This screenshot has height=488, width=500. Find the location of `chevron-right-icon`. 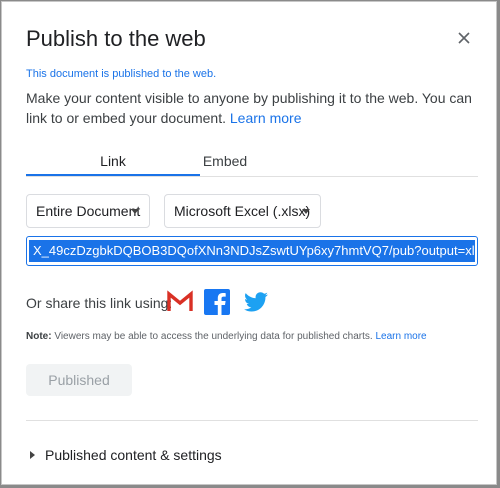

chevron-right-icon is located at coordinates (32, 455).